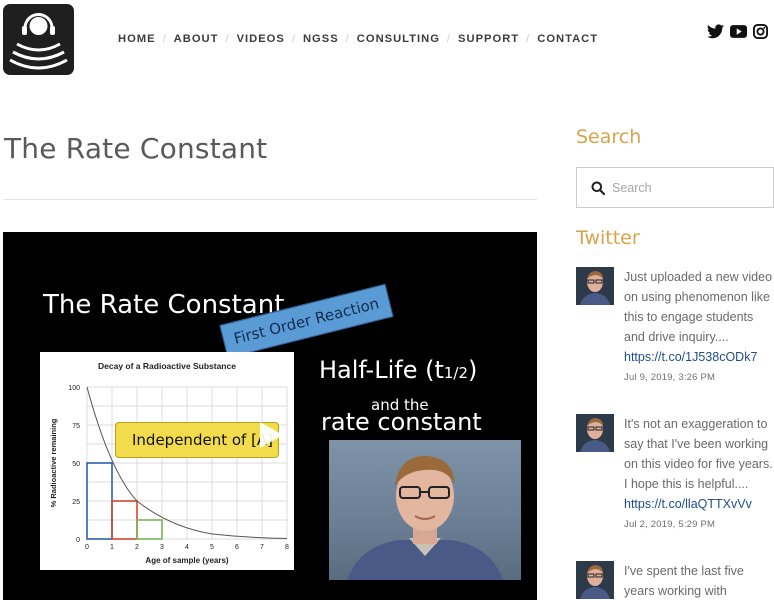 This screenshot has width=774, height=600. What do you see at coordinates (87, 547) in the screenshot?
I see `x-tick: 0` at bounding box center [87, 547].